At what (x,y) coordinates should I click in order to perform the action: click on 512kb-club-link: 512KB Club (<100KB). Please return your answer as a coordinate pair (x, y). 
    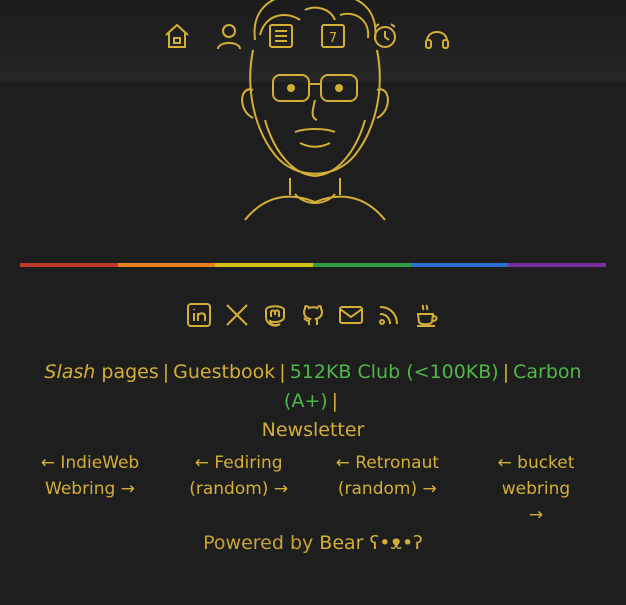
    Looking at the image, I should click on (394, 372).